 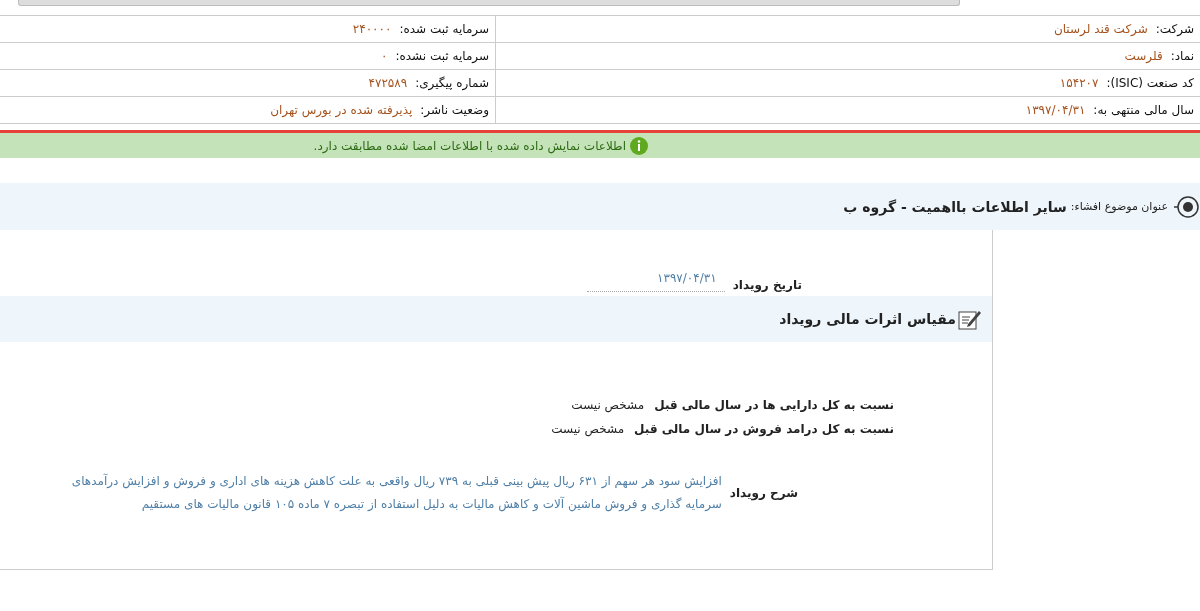 I want to click on info-label: سرمایه ثبت شده:, so click(x=444, y=29).